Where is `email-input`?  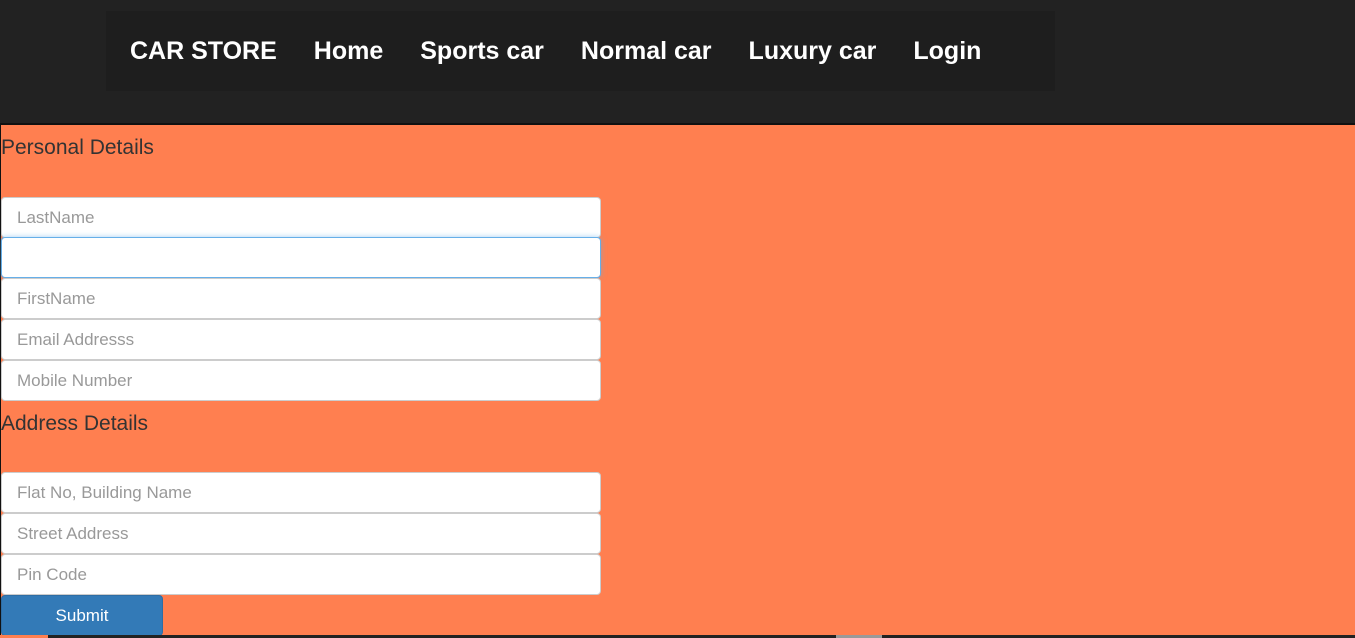 email-input is located at coordinates (301, 339).